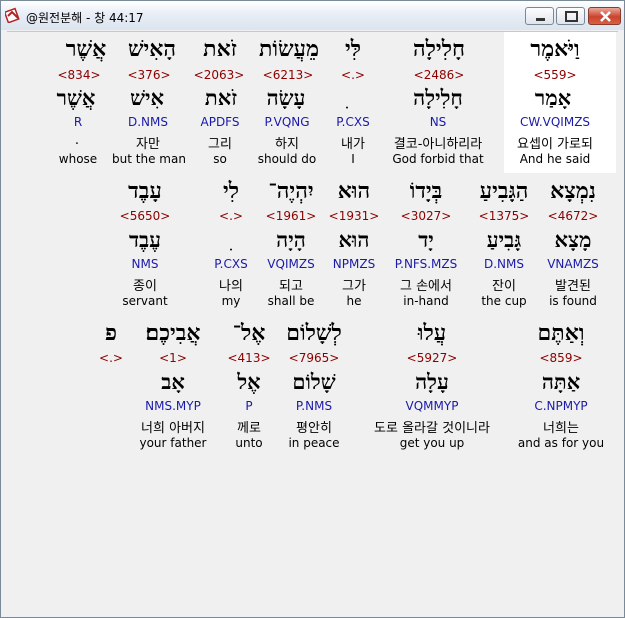  Describe the element at coordinates (145, 216) in the screenshot. I see `strong-number: <5650>` at that location.